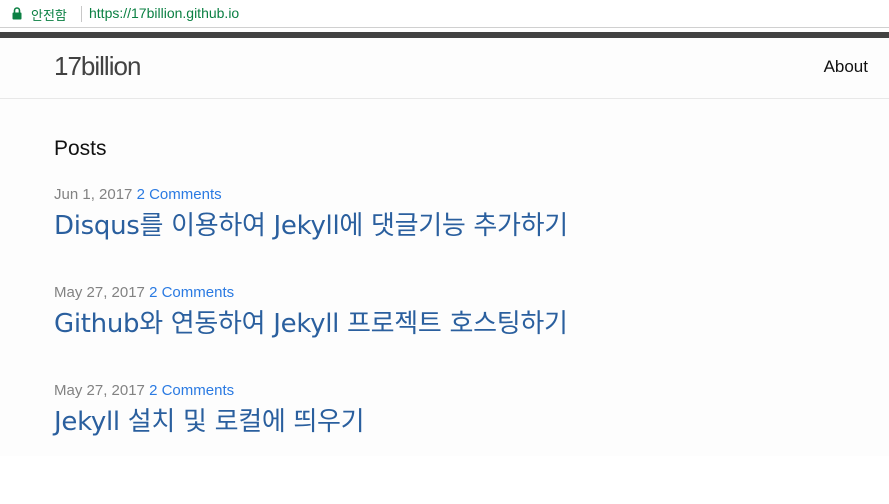 The height and width of the screenshot is (504, 889). I want to click on post-title-link: Github와 연동하여 Jekyll 프로젝트 호스팅하기, so click(311, 324).